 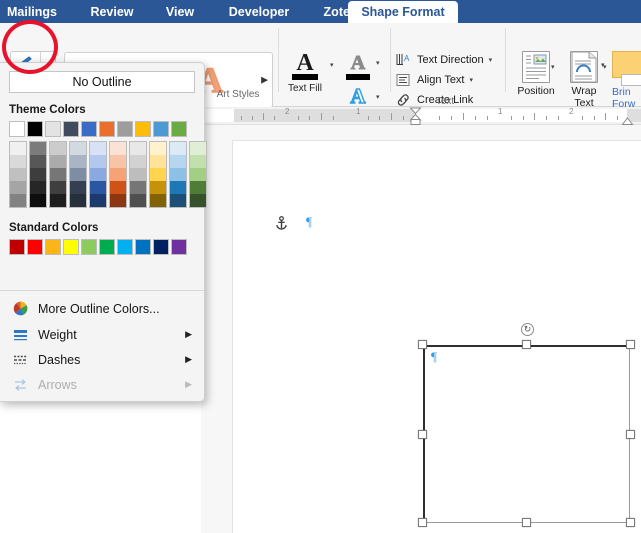 I want to click on no-outline-label: No Outline, so click(x=102, y=82).